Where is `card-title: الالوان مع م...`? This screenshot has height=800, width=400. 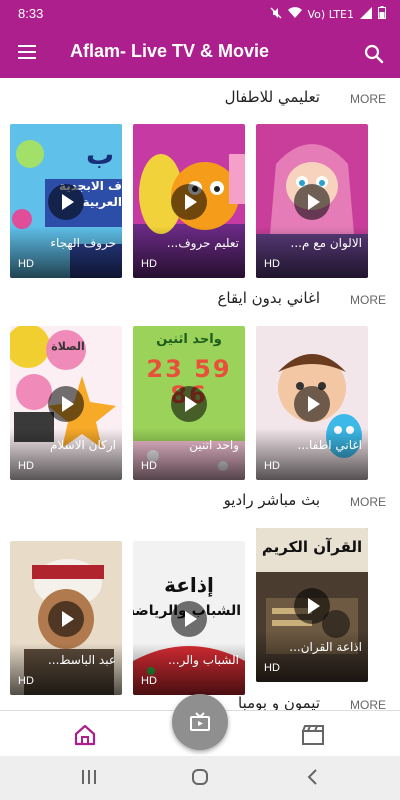 card-title: الالوان مع م... is located at coordinates (326, 243).